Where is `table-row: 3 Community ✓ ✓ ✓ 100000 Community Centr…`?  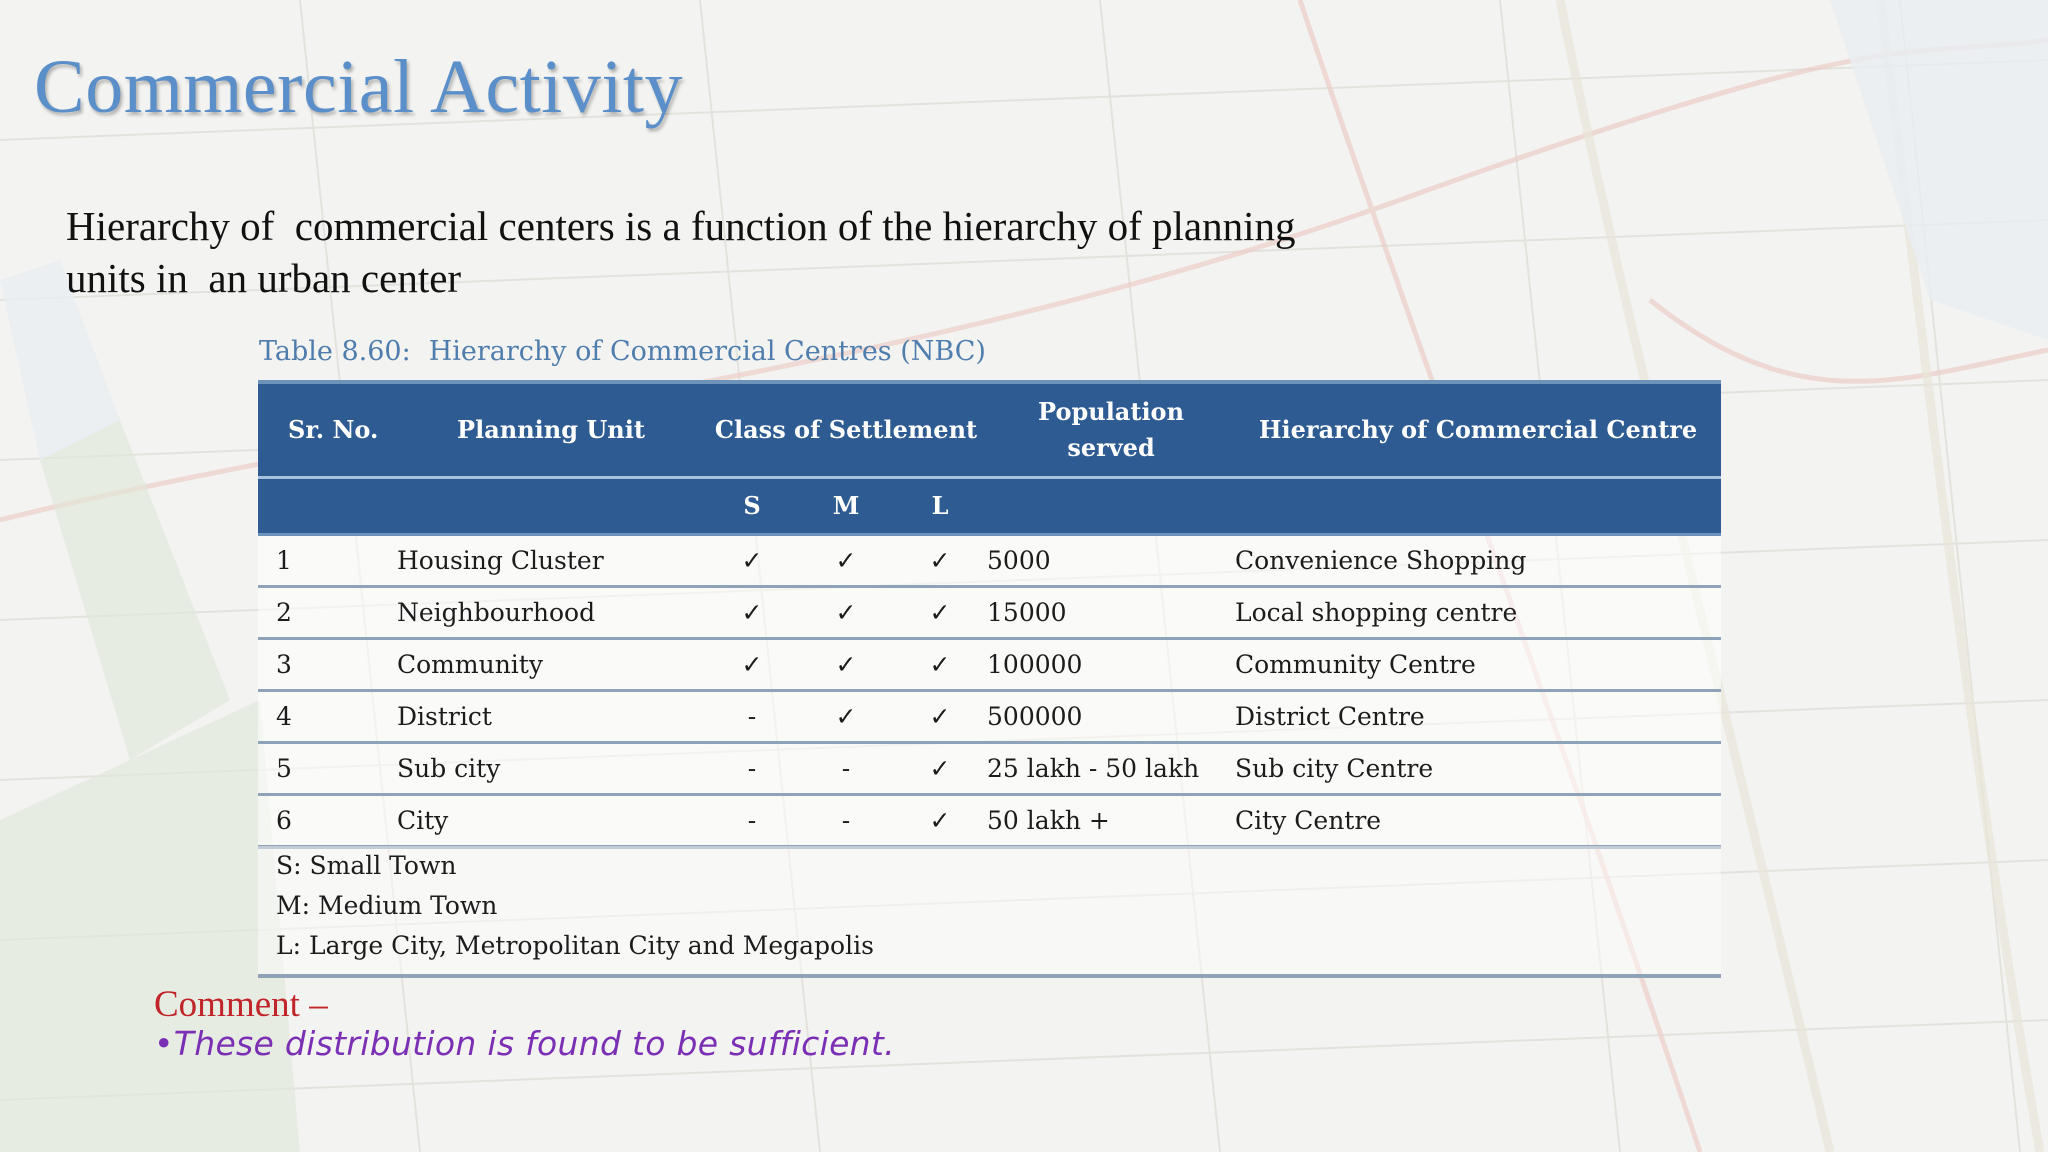
table-row: 3 Community ✓ ✓ ✓ 100000 Community Centr… is located at coordinates (990, 665).